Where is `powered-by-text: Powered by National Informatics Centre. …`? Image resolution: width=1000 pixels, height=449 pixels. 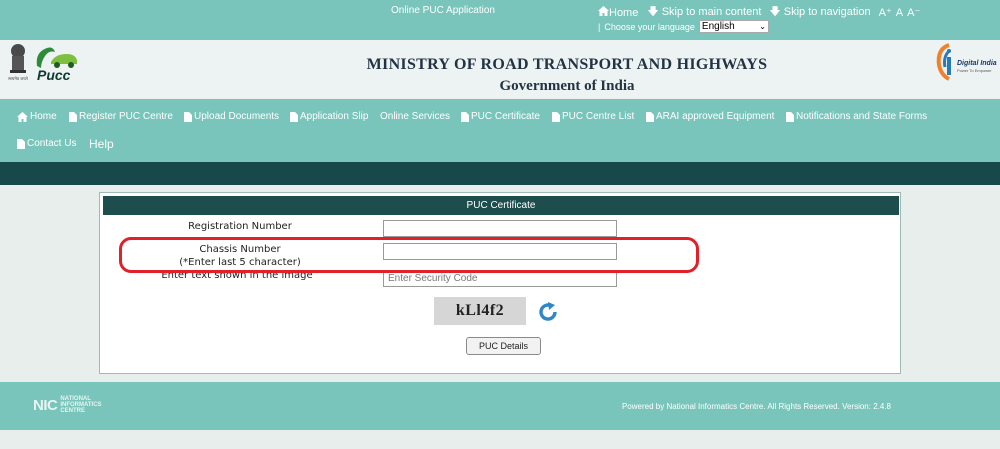 powered-by-text: Powered by National Informatics Centre. … is located at coordinates (756, 406).